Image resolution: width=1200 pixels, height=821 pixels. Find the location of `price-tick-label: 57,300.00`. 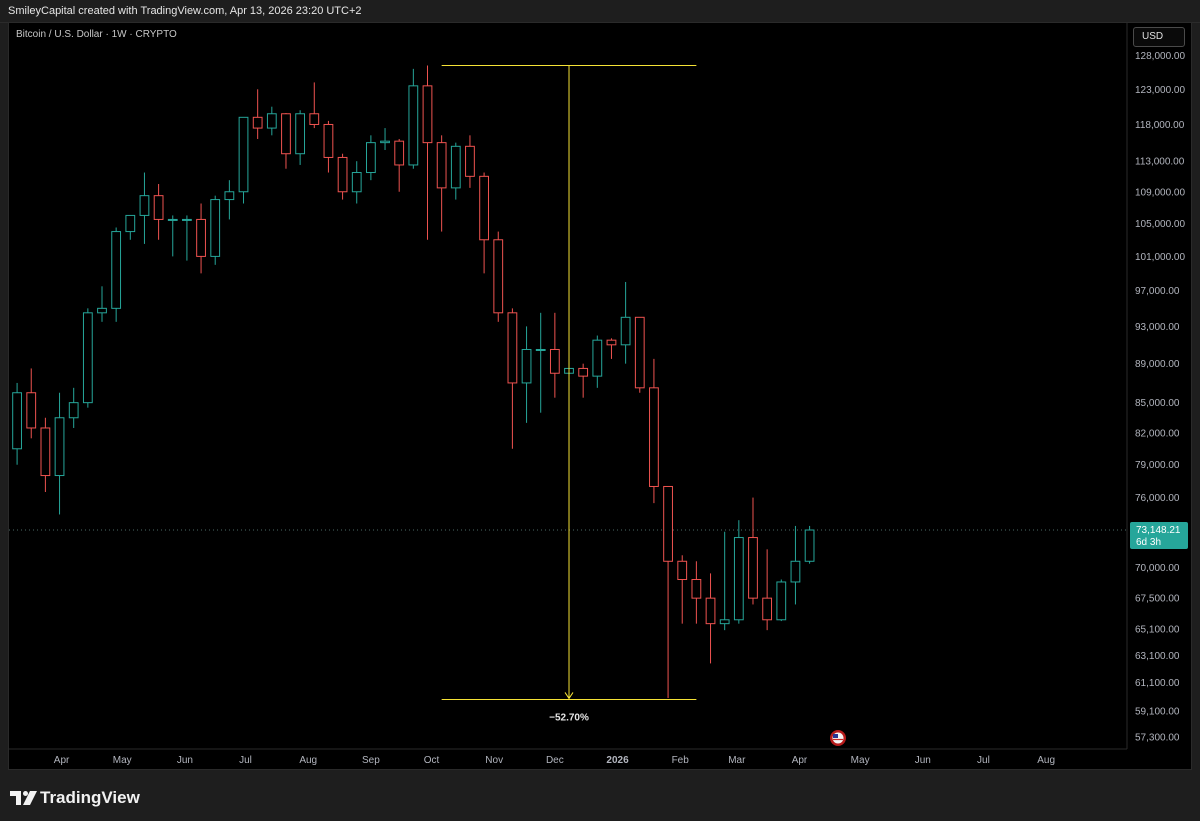

price-tick-label: 57,300.00 is located at coordinates (1157, 738).